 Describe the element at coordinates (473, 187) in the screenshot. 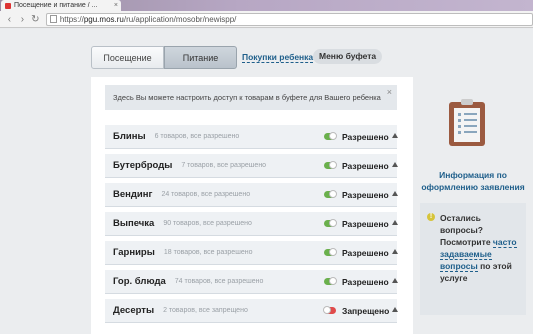

I see `info-link-line2: оформлению заявления` at that location.